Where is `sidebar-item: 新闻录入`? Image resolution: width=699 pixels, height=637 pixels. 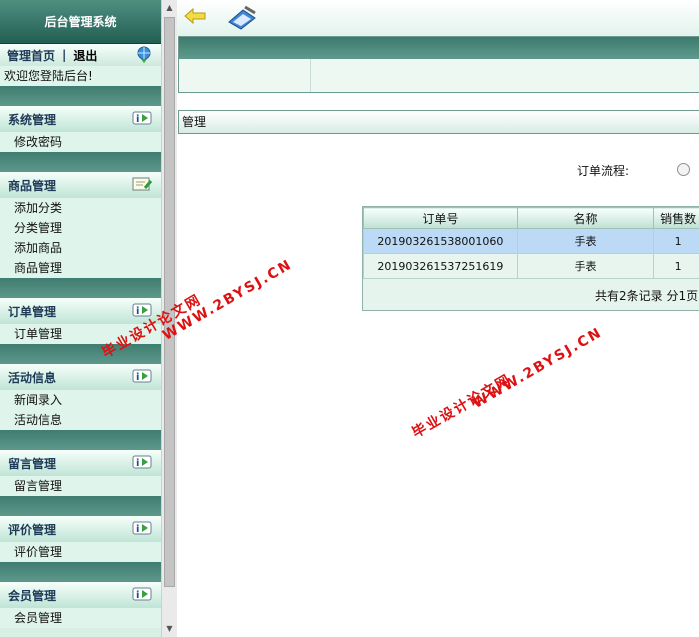 sidebar-item: 新闻录入 is located at coordinates (80, 400).